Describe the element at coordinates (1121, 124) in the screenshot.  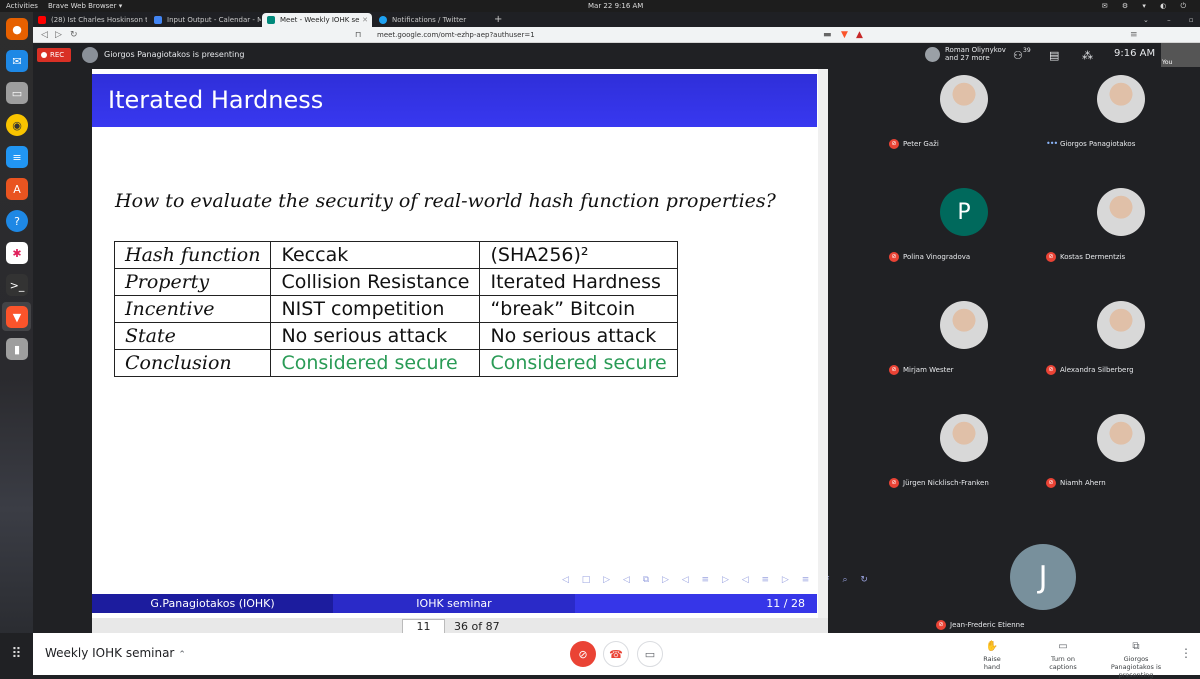
I see `participant-tile: ••• Giorgos Panagiotakos` at that location.